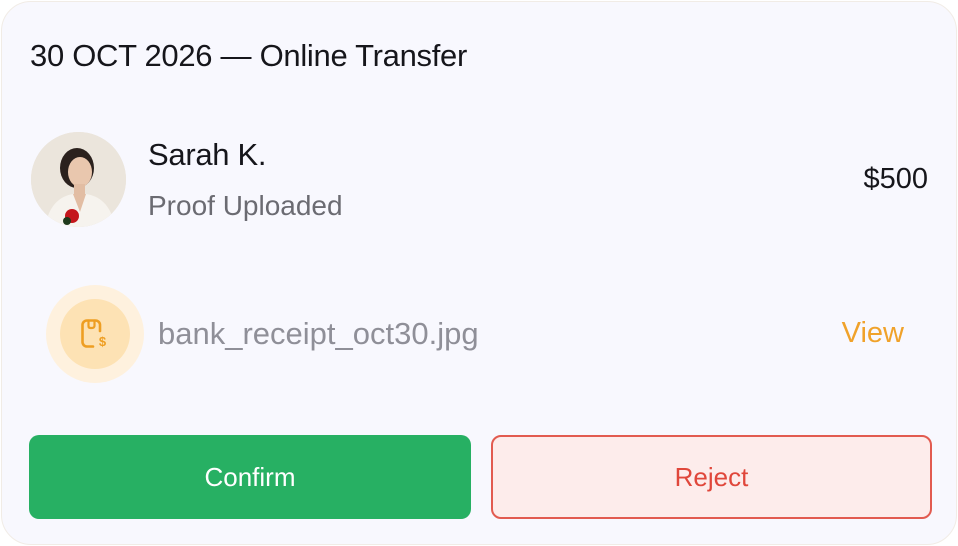  Describe the element at coordinates (249, 55) in the screenshot. I see `card-title: 30 OCT 2026 — Online Transfer` at that location.